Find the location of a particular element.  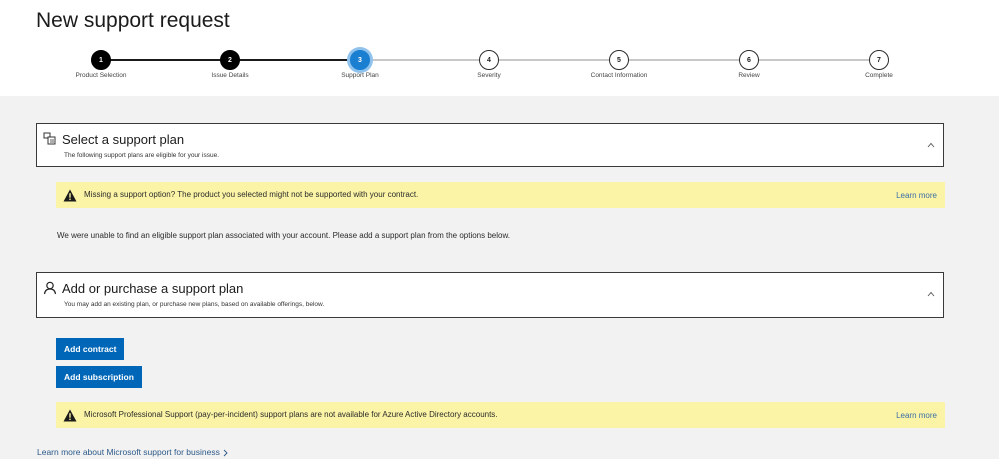

step-number: 6 is located at coordinates (749, 60).